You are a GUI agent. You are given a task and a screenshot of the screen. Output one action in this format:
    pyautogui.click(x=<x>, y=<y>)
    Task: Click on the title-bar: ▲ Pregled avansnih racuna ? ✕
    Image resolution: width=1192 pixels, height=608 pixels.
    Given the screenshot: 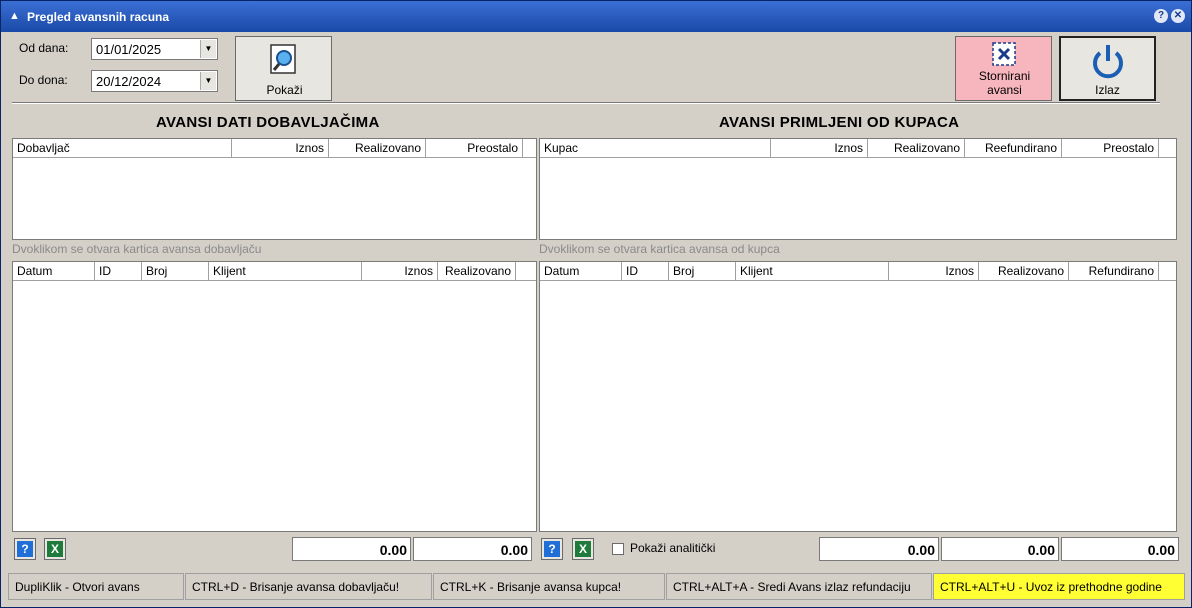 What is the action you would take?
    pyautogui.click(x=596, y=16)
    